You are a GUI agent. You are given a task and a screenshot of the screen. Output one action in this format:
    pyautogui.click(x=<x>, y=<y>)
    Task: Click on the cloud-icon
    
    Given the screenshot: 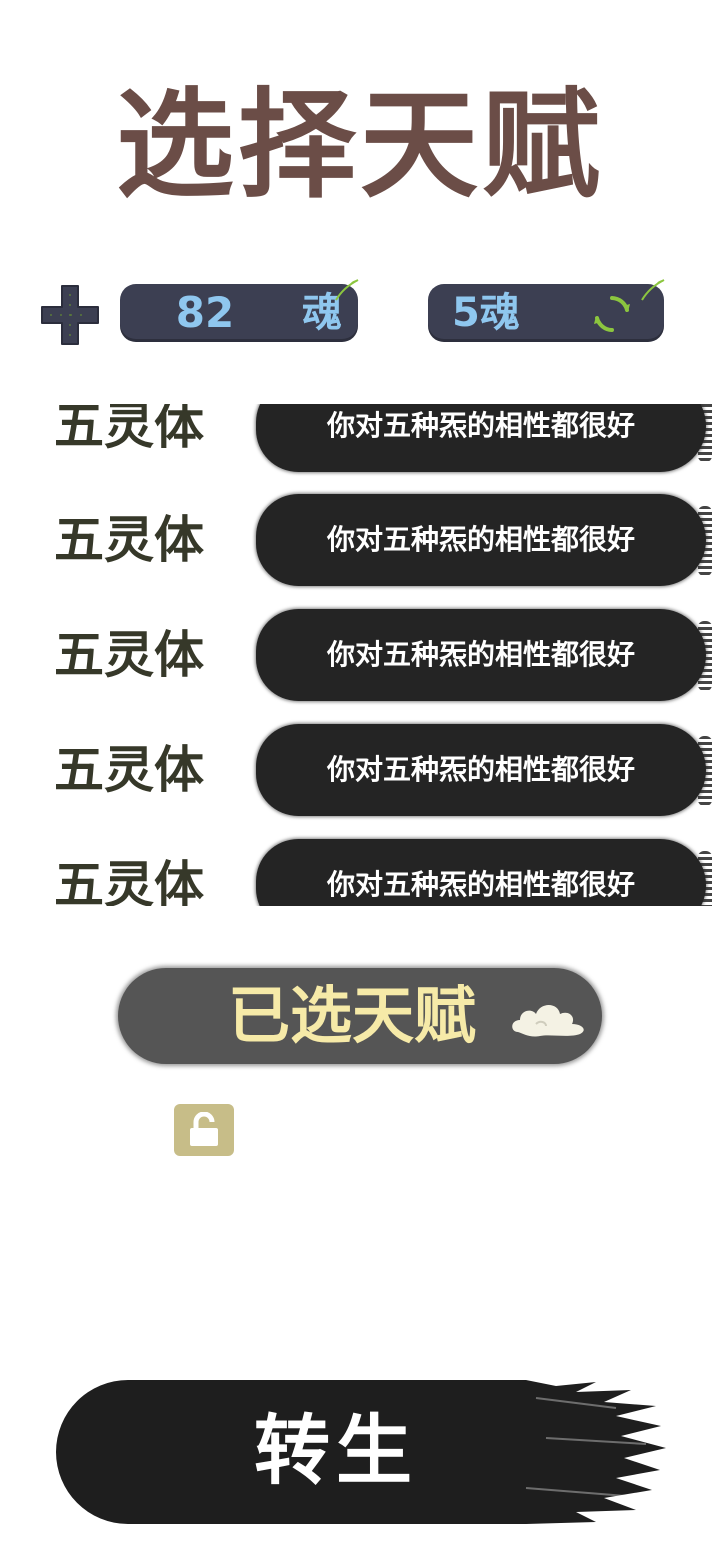 What is the action you would take?
    pyautogui.click(x=548, y=1021)
    